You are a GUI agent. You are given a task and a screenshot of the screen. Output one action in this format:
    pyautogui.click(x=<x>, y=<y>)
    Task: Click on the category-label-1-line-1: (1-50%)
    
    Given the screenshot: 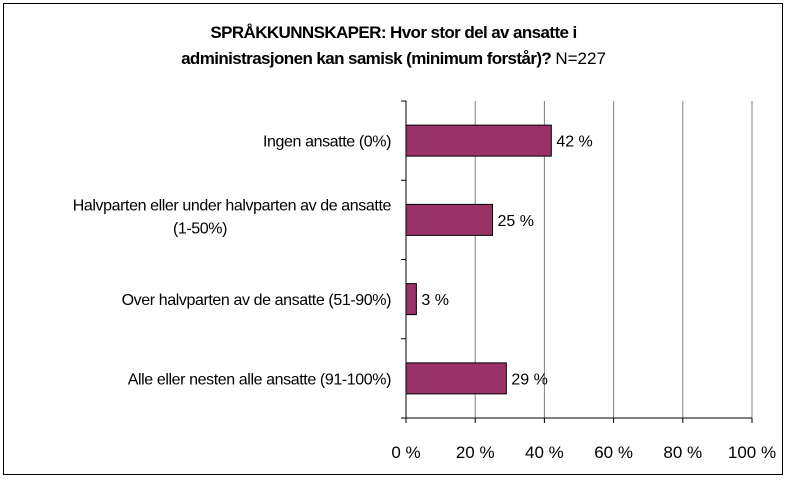 What is the action you would take?
    pyautogui.click(x=200, y=228)
    